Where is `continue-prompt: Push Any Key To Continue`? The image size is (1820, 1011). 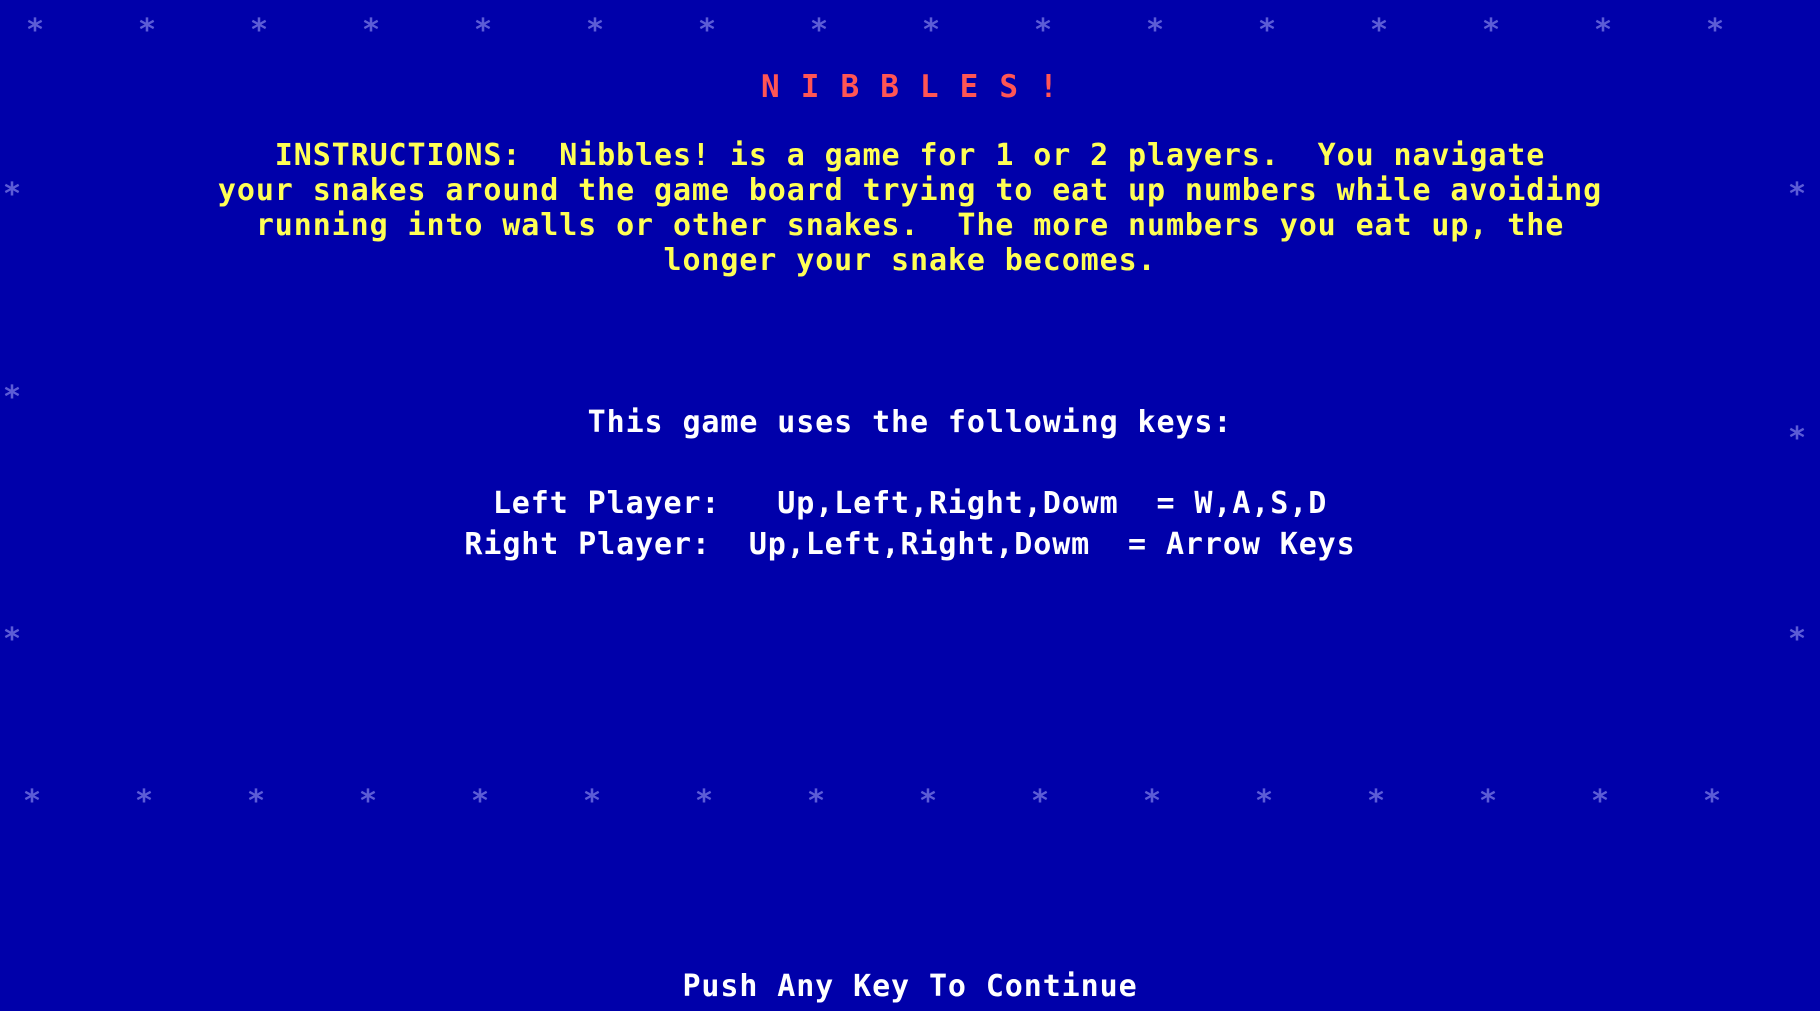 continue-prompt: Push Any Key To Continue is located at coordinates (910, 987).